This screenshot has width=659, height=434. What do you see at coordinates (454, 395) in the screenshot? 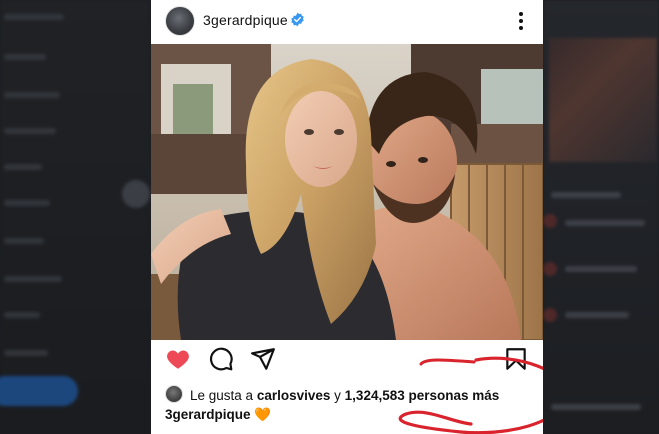
I see `likes-suffix: personas más` at bounding box center [454, 395].